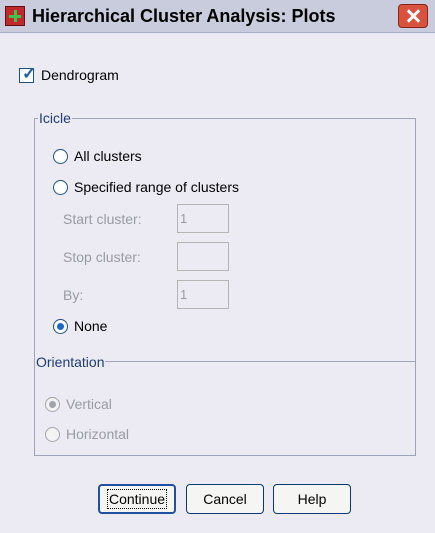 The width and height of the screenshot is (435, 533). I want to click on cancel-button-label: Cancel, so click(225, 499).